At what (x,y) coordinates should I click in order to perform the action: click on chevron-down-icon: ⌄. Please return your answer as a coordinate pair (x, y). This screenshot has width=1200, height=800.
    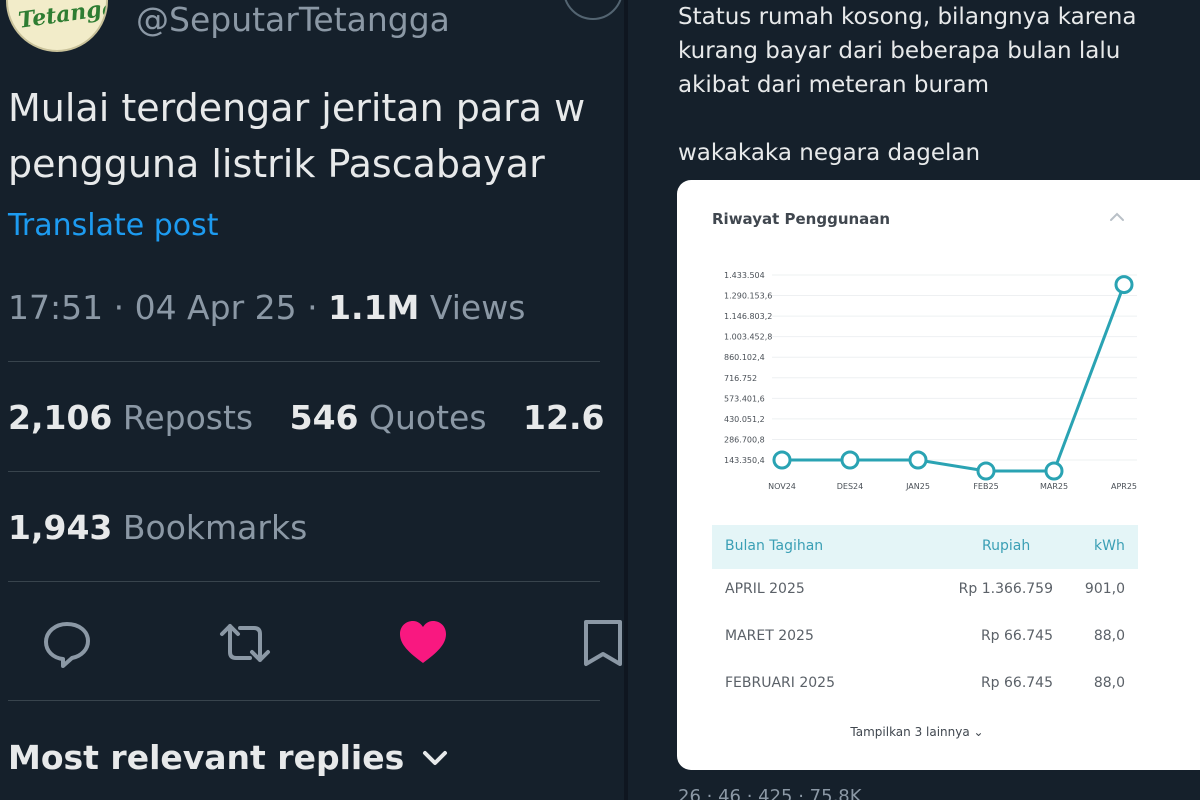
    Looking at the image, I should click on (978, 732).